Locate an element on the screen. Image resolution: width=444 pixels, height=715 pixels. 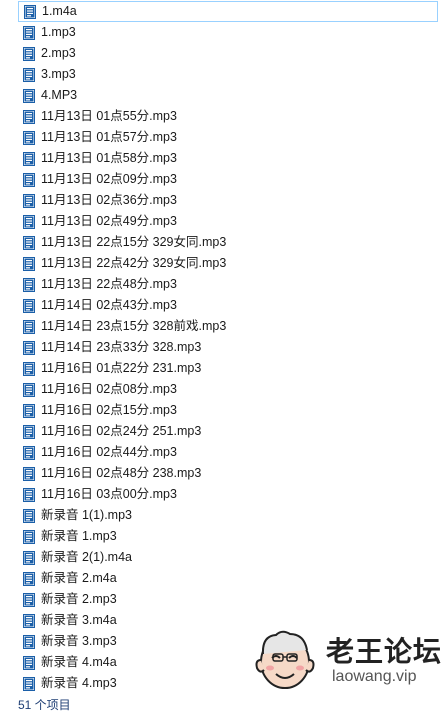
file-row: 11月16日 02点24分 251.mp3 is located at coordinates (222, 431).